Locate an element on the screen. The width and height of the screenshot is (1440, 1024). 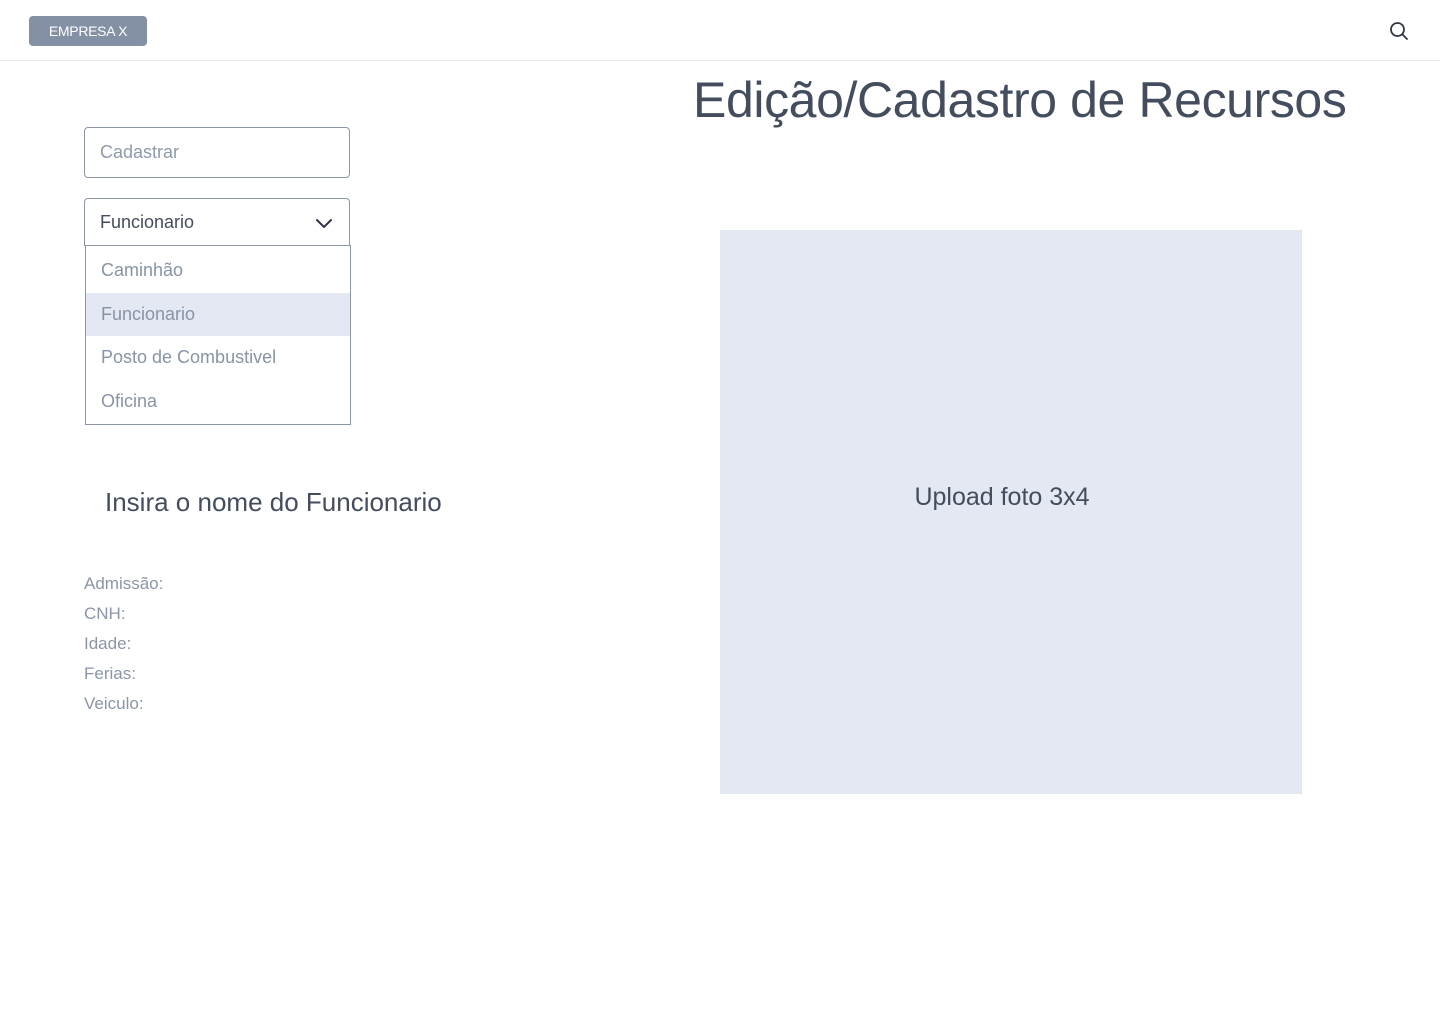
resource-type-select: Funcionario is located at coordinates (217, 222).